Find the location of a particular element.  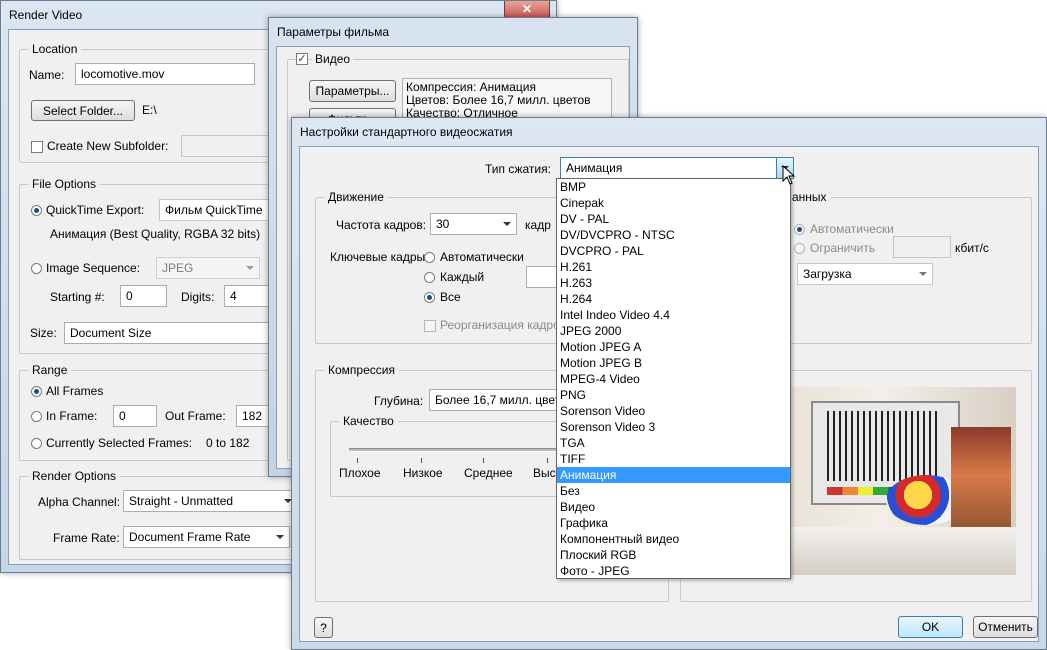

starting-number-label: Starting #: is located at coordinates (77, 297).